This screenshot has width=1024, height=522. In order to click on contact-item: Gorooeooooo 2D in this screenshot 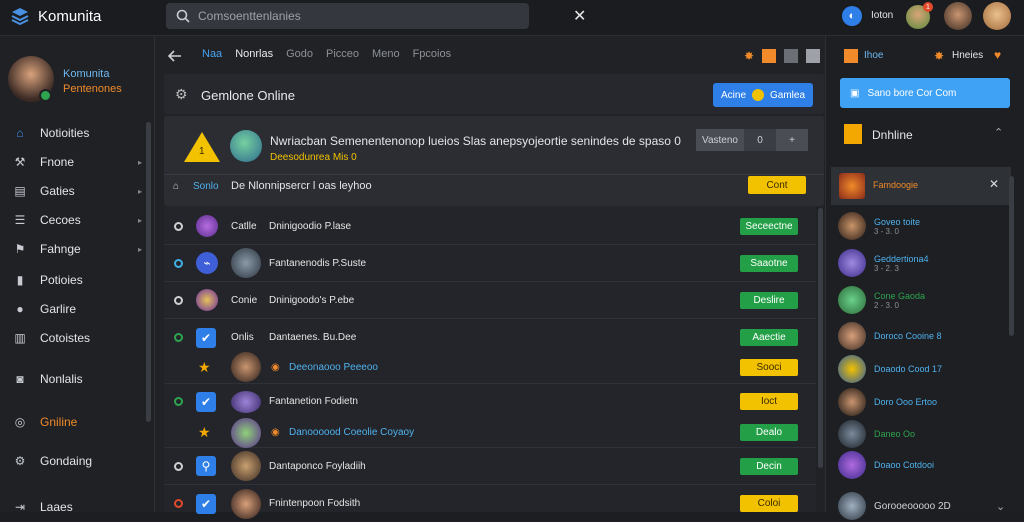, I will do `click(894, 506)`.